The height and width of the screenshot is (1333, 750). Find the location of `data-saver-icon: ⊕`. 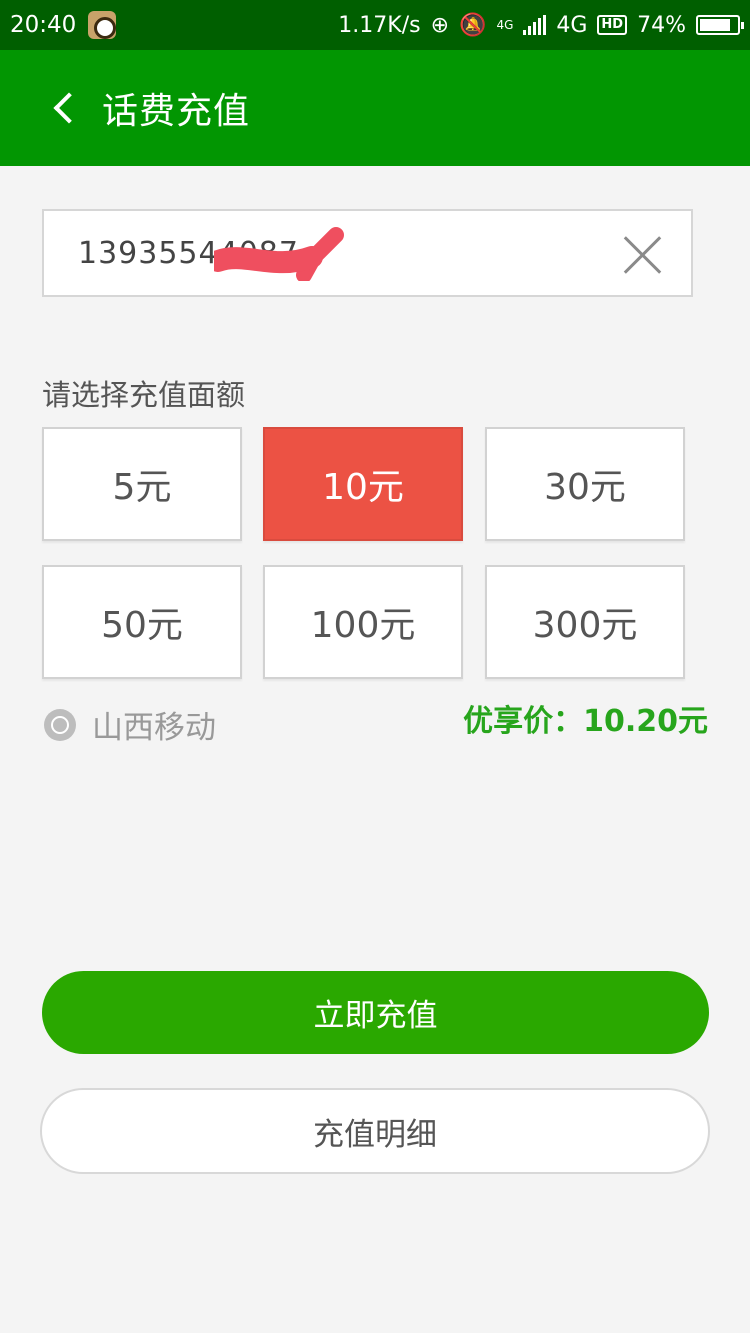

data-saver-icon: ⊕ is located at coordinates (440, 25).